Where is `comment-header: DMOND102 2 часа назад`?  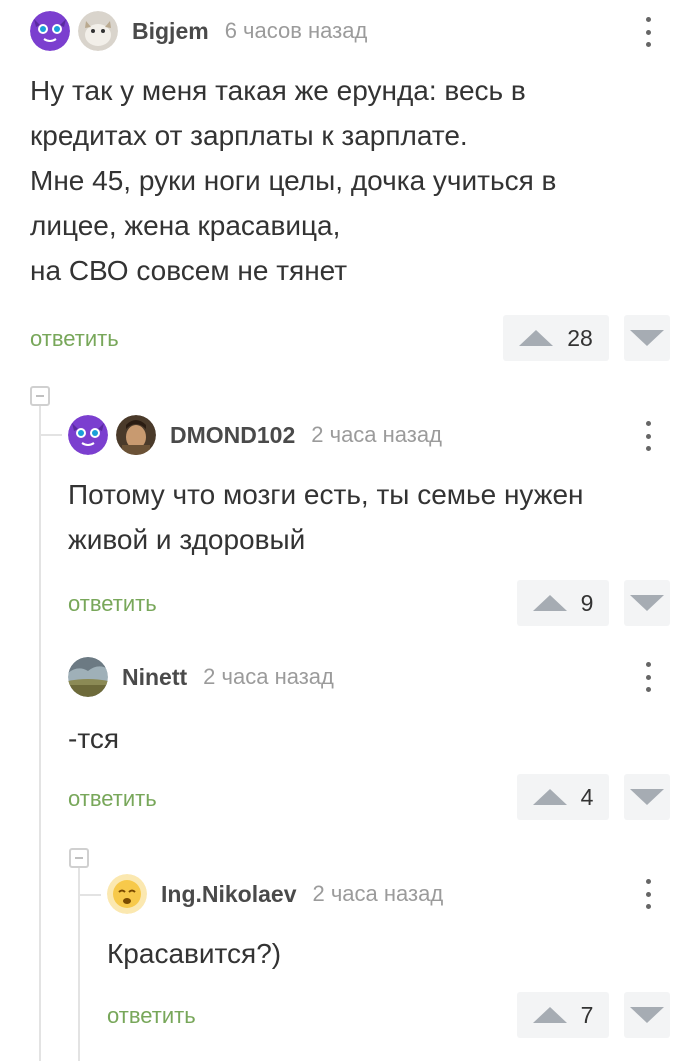
comment-header: DMOND102 2 часа назад is located at coordinates (255, 435).